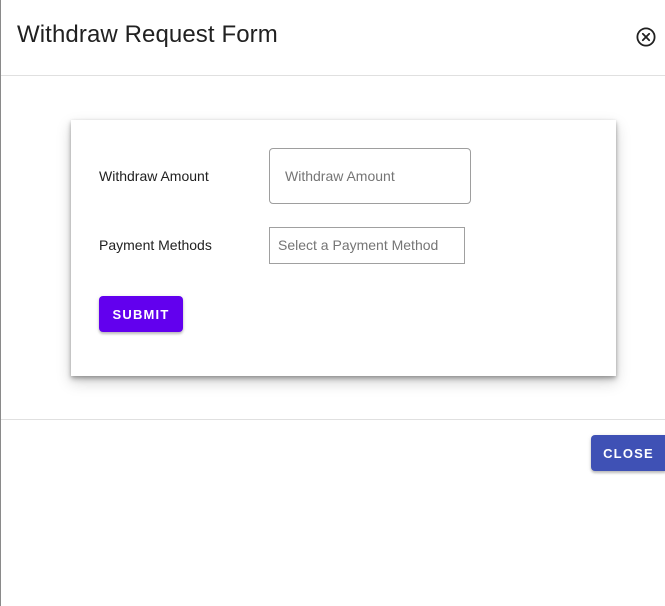 The image size is (665, 606). I want to click on payment-method-select: Select a Payment Method, so click(367, 245).